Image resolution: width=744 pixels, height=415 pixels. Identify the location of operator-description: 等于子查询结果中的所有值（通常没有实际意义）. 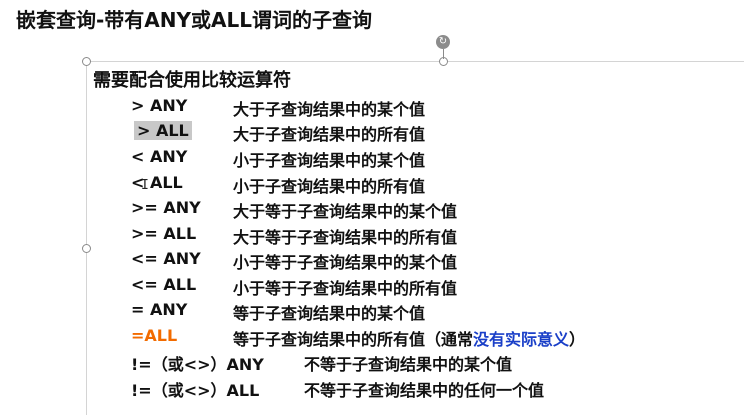
(409, 338).